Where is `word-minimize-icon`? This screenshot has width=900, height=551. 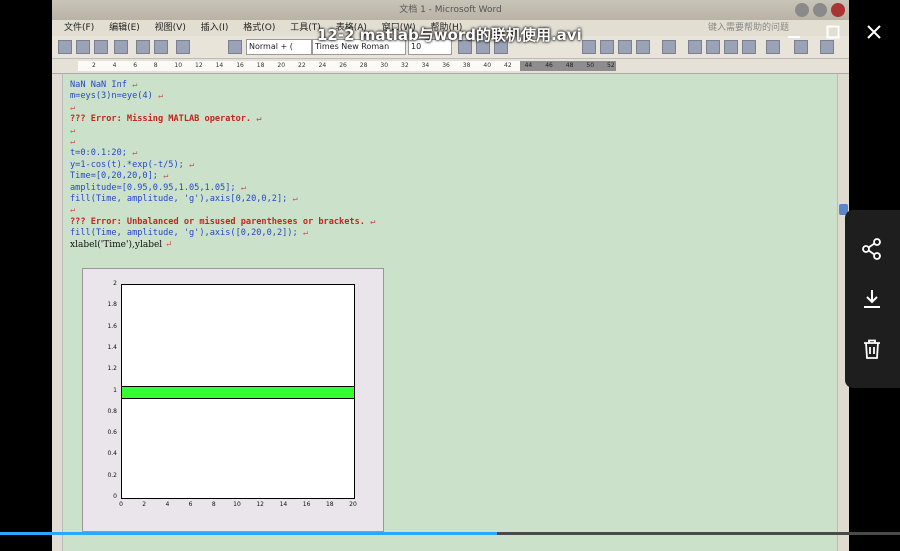 word-minimize-icon is located at coordinates (802, 10).